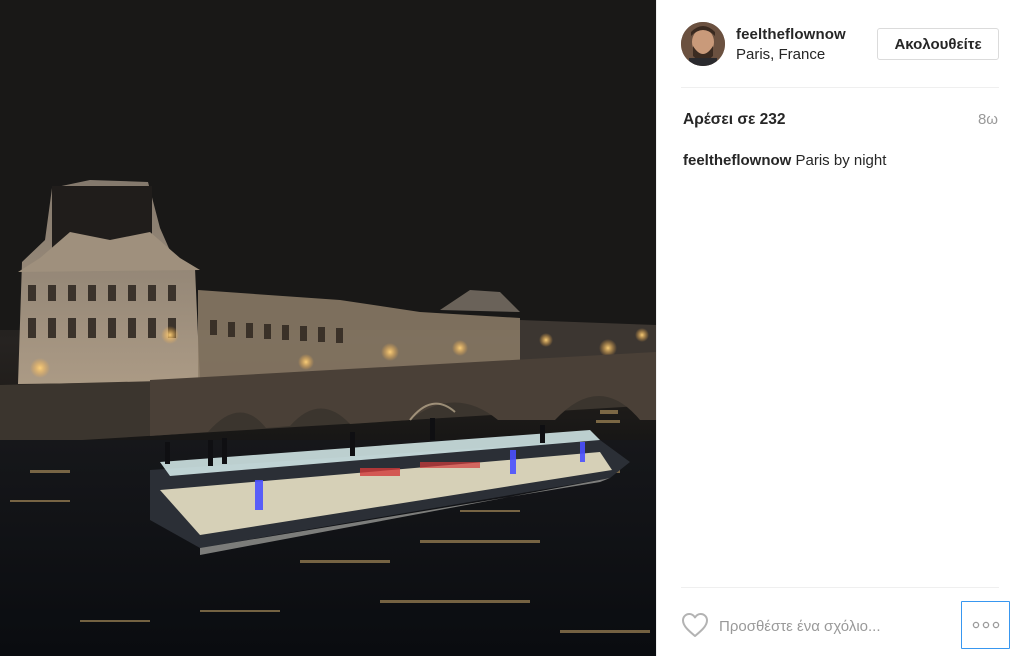  What do you see at coordinates (737, 160) in the screenshot?
I see `caption-username: feeltheflownow` at bounding box center [737, 160].